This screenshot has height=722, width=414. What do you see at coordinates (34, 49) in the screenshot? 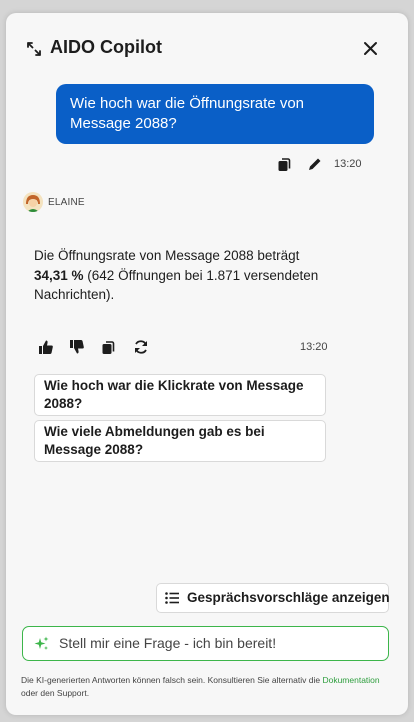
I see `expand-icon` at bounding box center [34, 49].